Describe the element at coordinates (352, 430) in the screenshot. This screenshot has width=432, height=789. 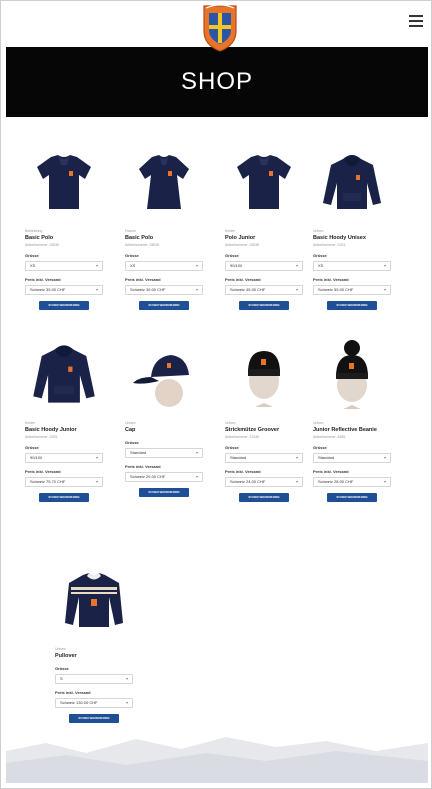
I see `product-name: Junior Reflective Beanie` at that location.